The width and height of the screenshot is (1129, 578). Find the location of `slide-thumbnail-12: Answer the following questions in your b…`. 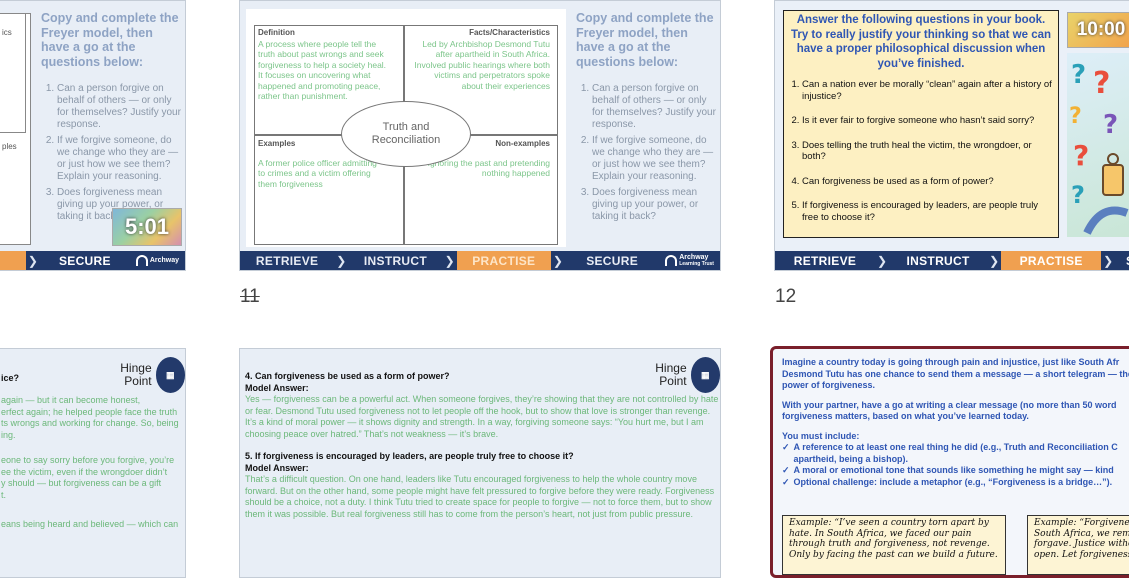

slide-thumbnail-12: Answer the following questions in your b… is located at coordinates (951, 135).